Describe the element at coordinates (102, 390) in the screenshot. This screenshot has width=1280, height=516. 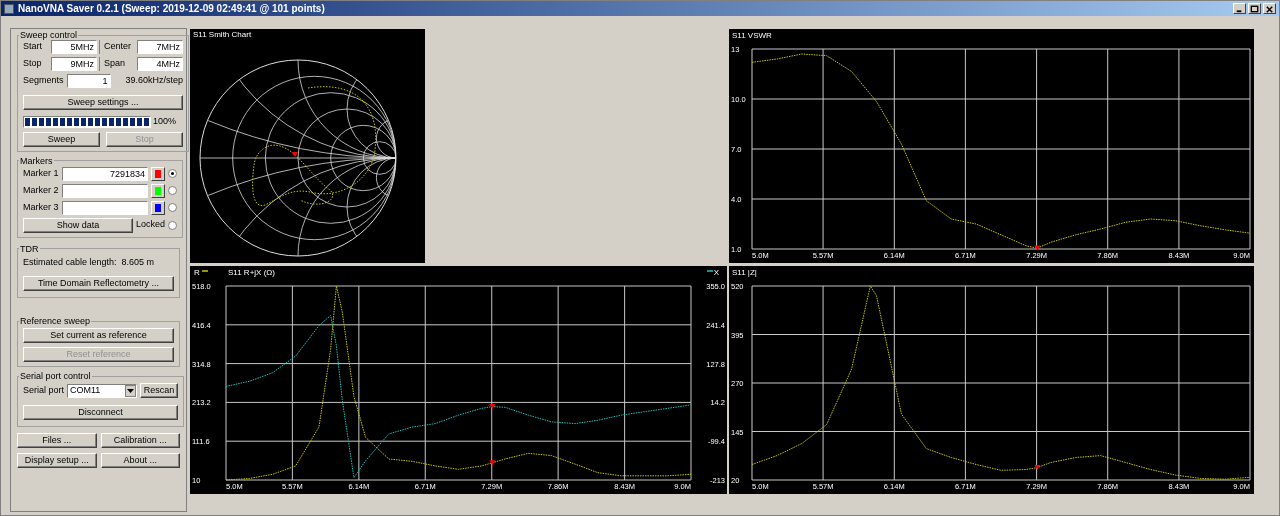
I see `port-dropdown: COM11` at that location.